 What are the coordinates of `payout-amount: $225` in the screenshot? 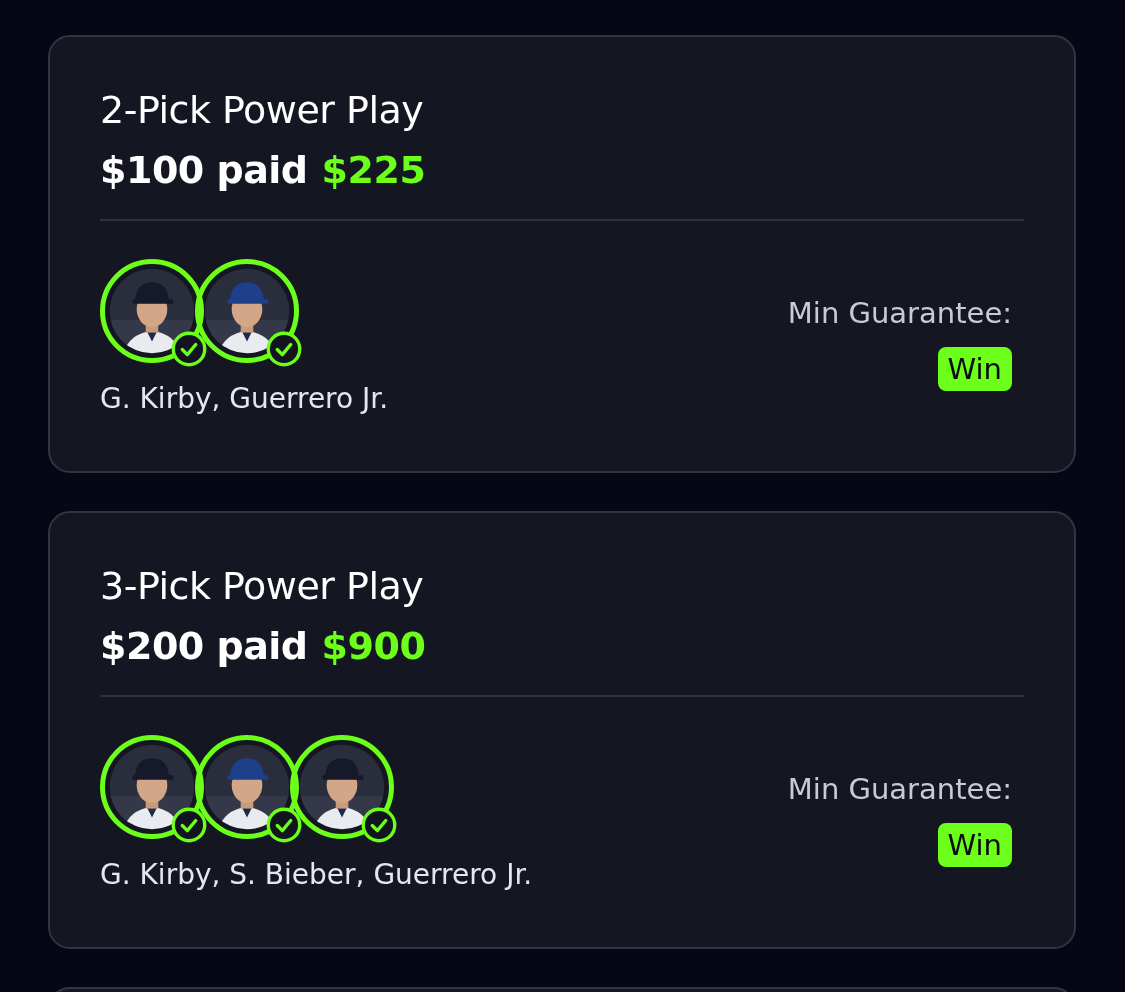 It's located at (373, 170).